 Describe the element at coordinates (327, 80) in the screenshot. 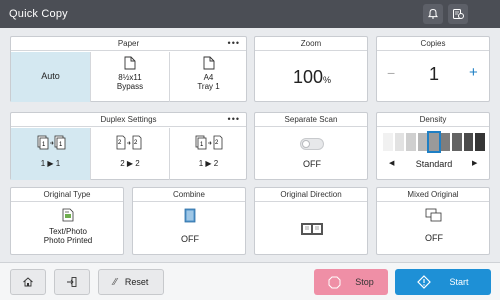

I see `zoom-unit: %` at that location.